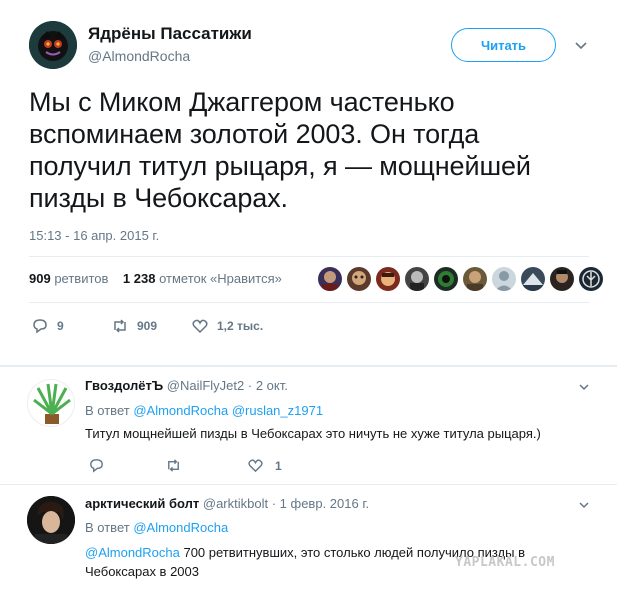 Image resolution: width=617 pixels, height=593 pixels. I want to click on tweet-stats: 909 ретвитов 1 238 отметок «Нравится», so click(155, 278).